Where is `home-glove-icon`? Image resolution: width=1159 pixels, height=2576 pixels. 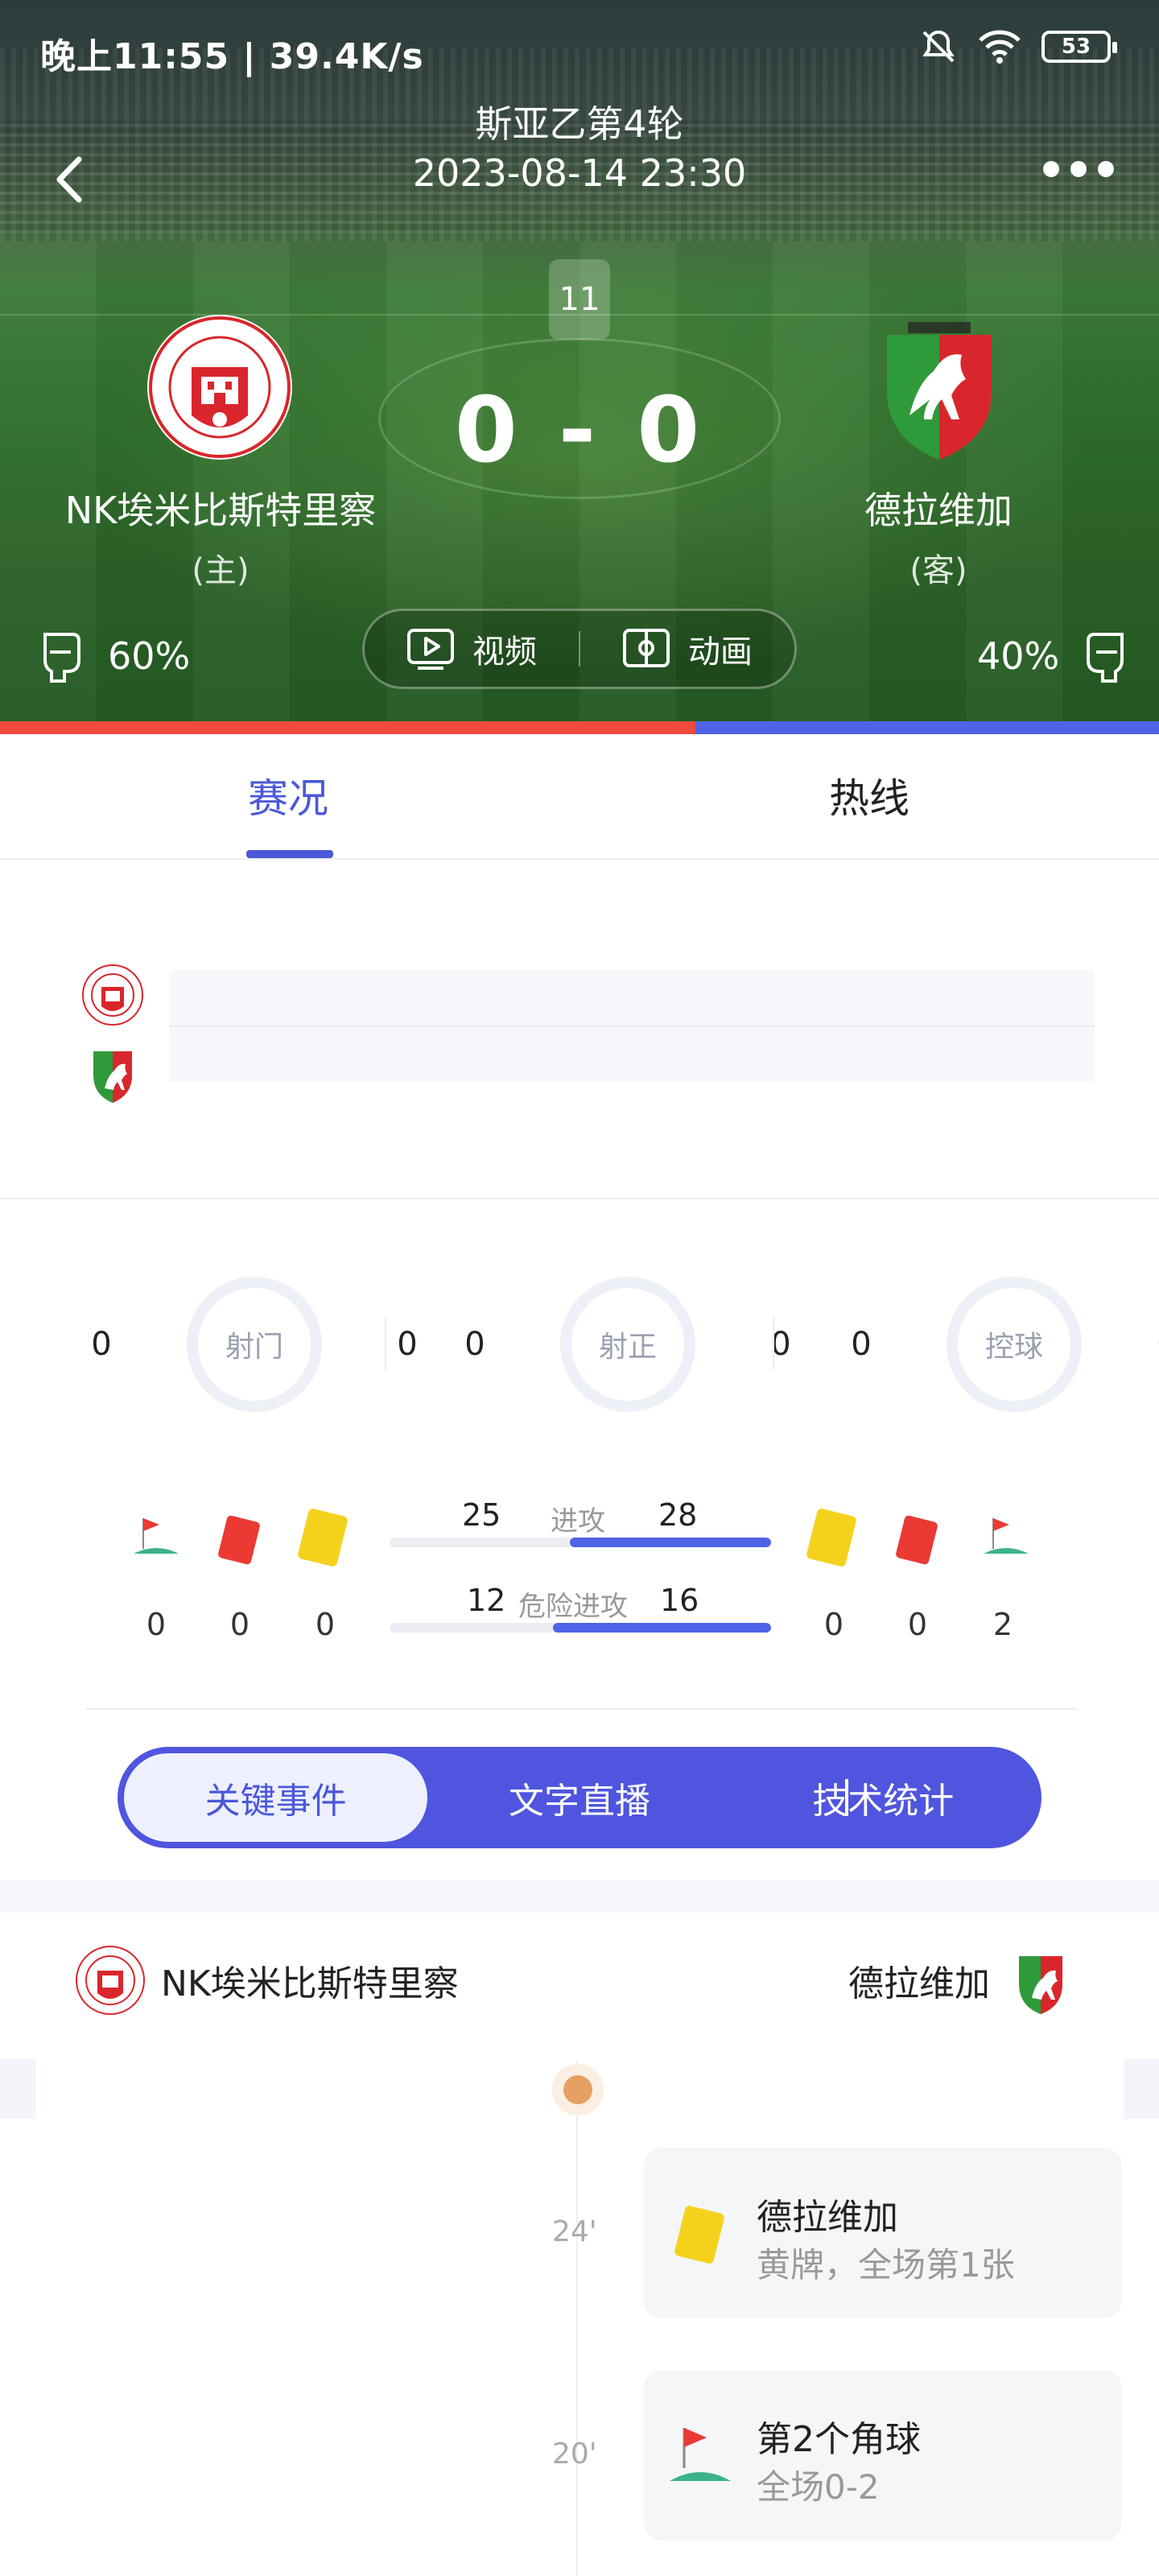 home-glove-icon is located at coordinates (61, 658).